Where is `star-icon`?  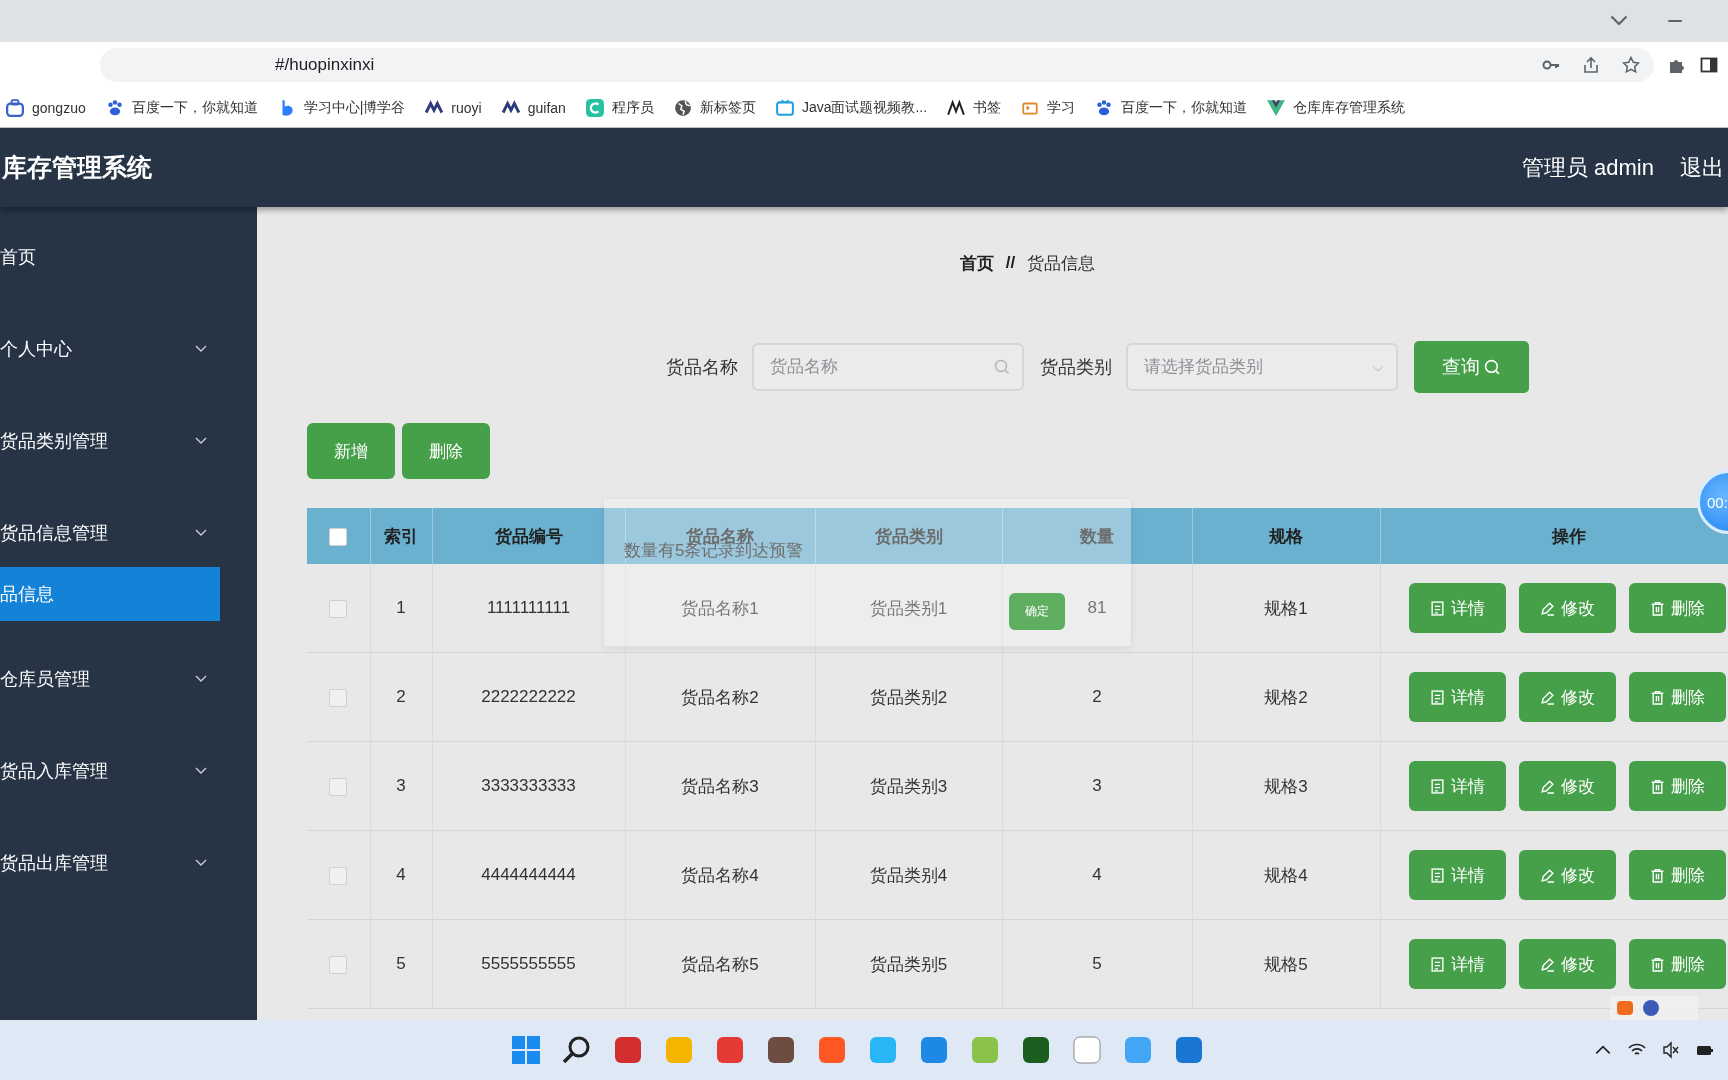
star-icon is located at coordinates (1631, 65).